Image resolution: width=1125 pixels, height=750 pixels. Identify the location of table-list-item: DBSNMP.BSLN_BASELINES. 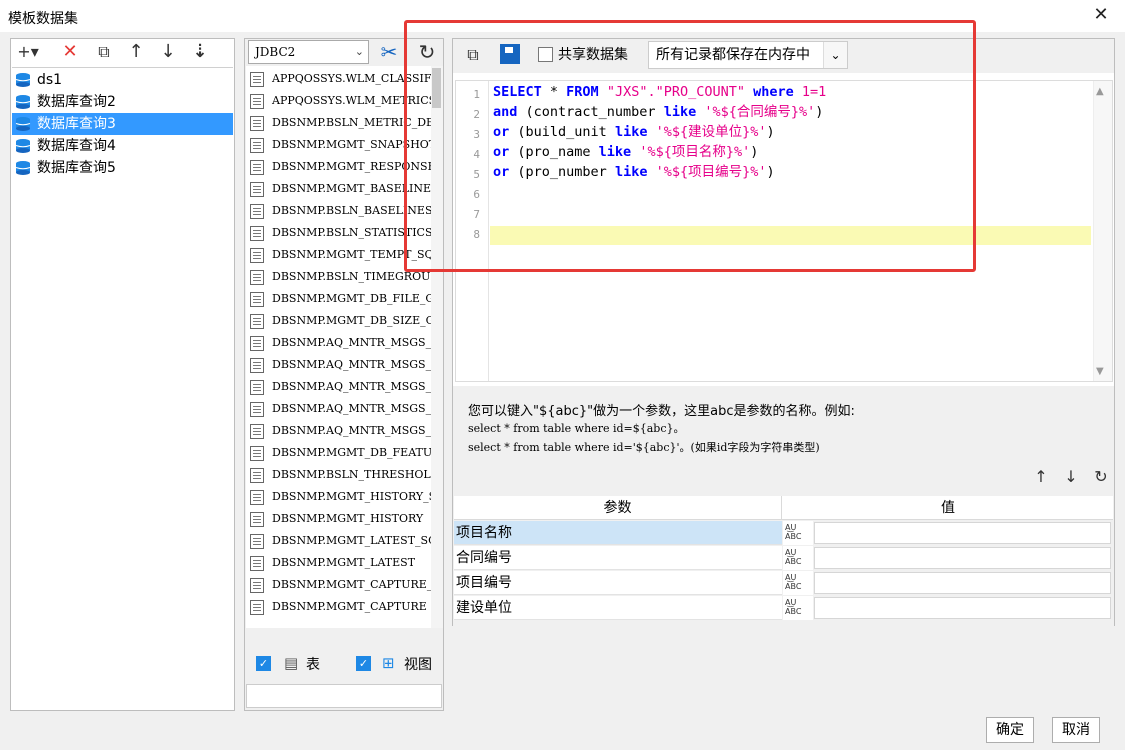
(338, 211).